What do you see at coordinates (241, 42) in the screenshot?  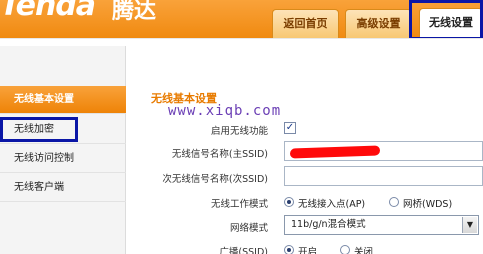 I see `header-divider` at bounding box center [241, 42].